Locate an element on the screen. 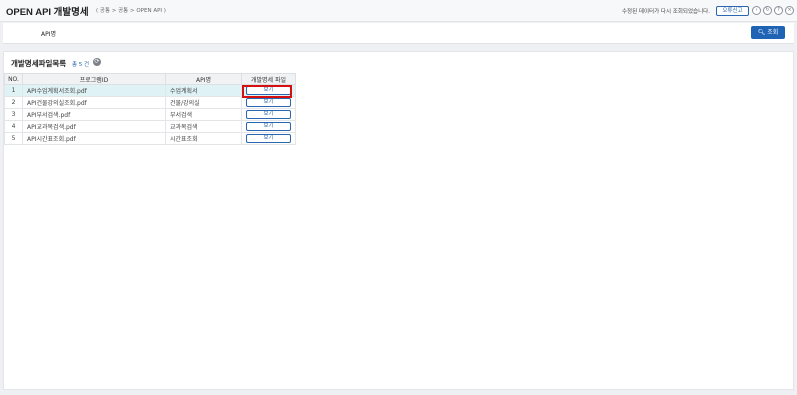  table-row: 3 API부서검색.pdf 부서검색 보기 is located at coordinates (150, 114).